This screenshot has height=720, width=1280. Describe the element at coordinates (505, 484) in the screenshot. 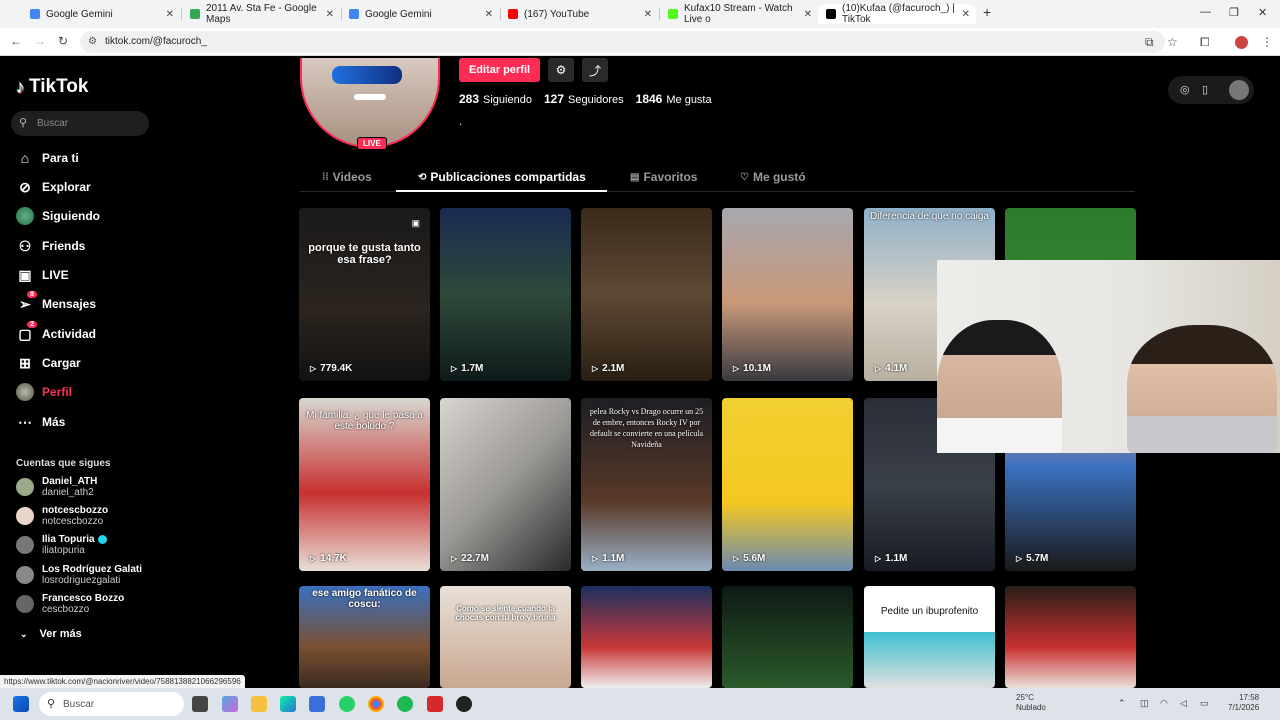

I see `video-card: ▷ 22.7M` at that location.